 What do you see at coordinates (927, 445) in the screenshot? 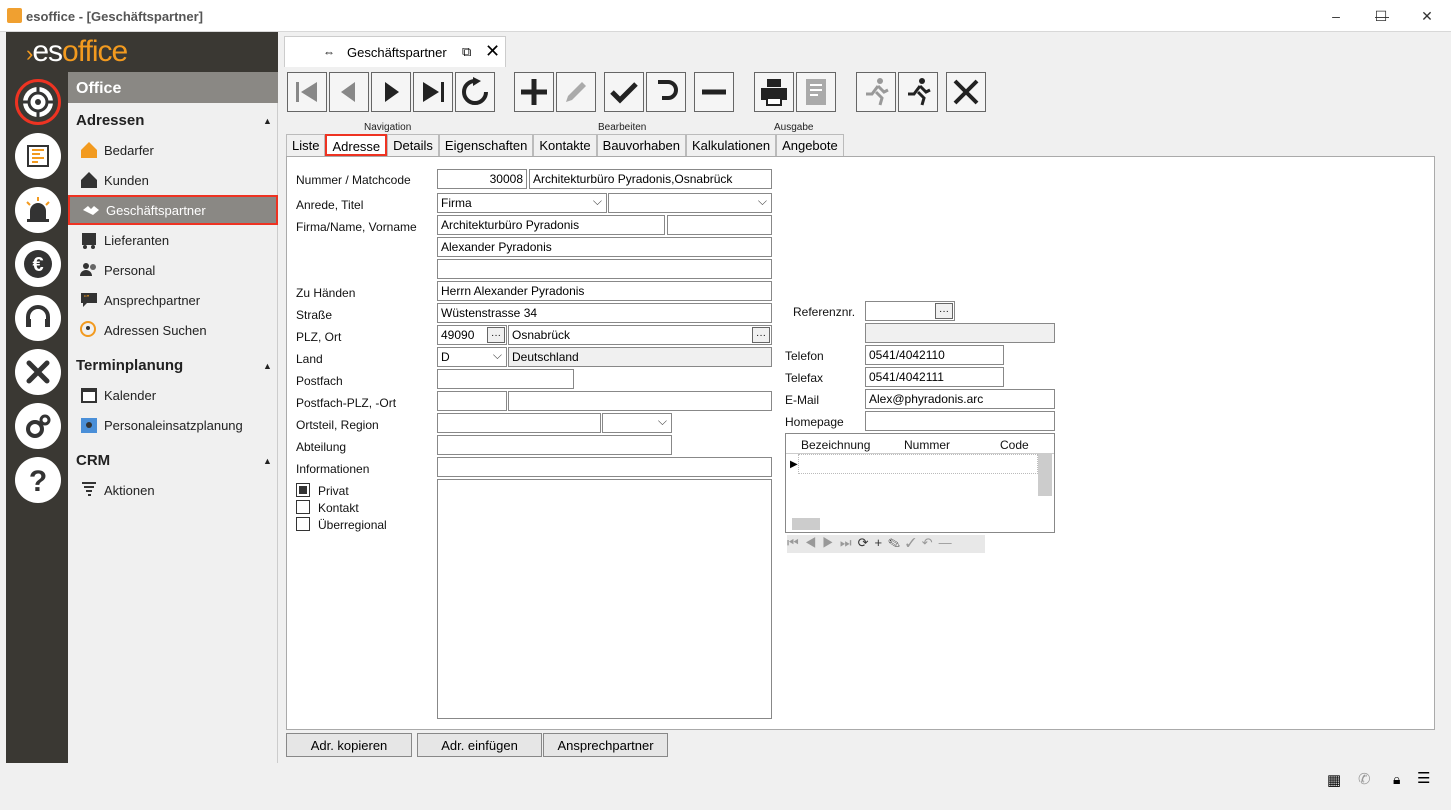
I see `grid-col-nummer: Nummer` at bounding box center [927, 445].